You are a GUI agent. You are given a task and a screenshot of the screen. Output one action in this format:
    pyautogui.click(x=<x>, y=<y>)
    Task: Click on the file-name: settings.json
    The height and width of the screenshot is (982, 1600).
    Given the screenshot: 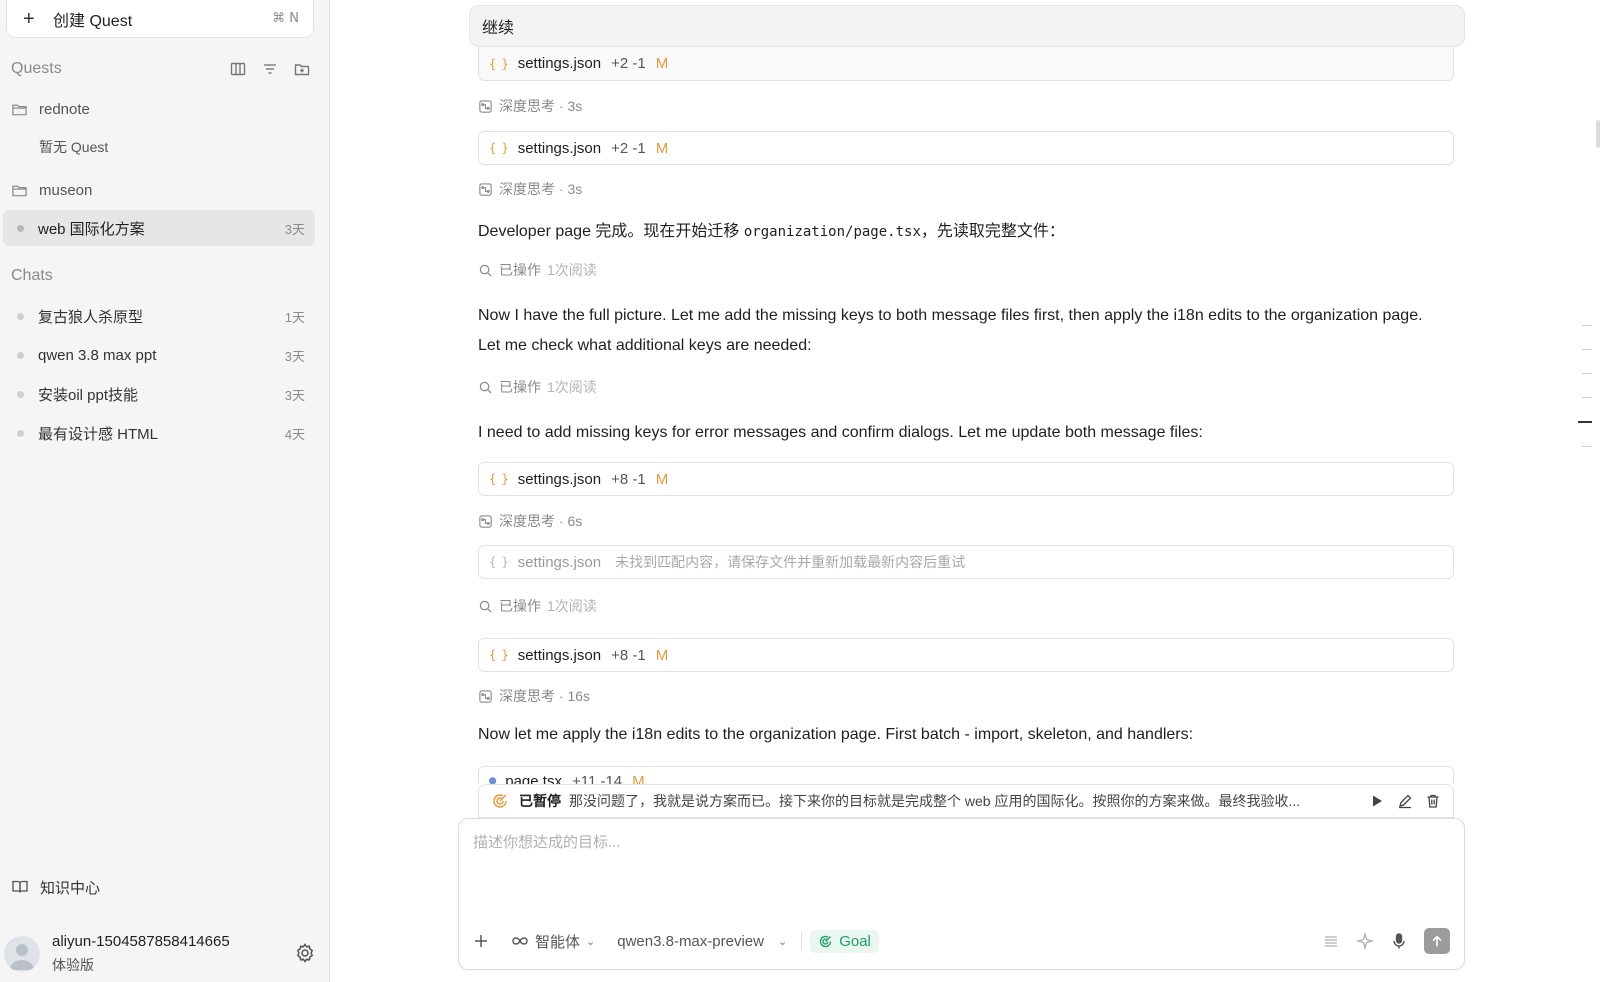 What is the action you would take?
    pyautogui.click(x=559, y=562)
    